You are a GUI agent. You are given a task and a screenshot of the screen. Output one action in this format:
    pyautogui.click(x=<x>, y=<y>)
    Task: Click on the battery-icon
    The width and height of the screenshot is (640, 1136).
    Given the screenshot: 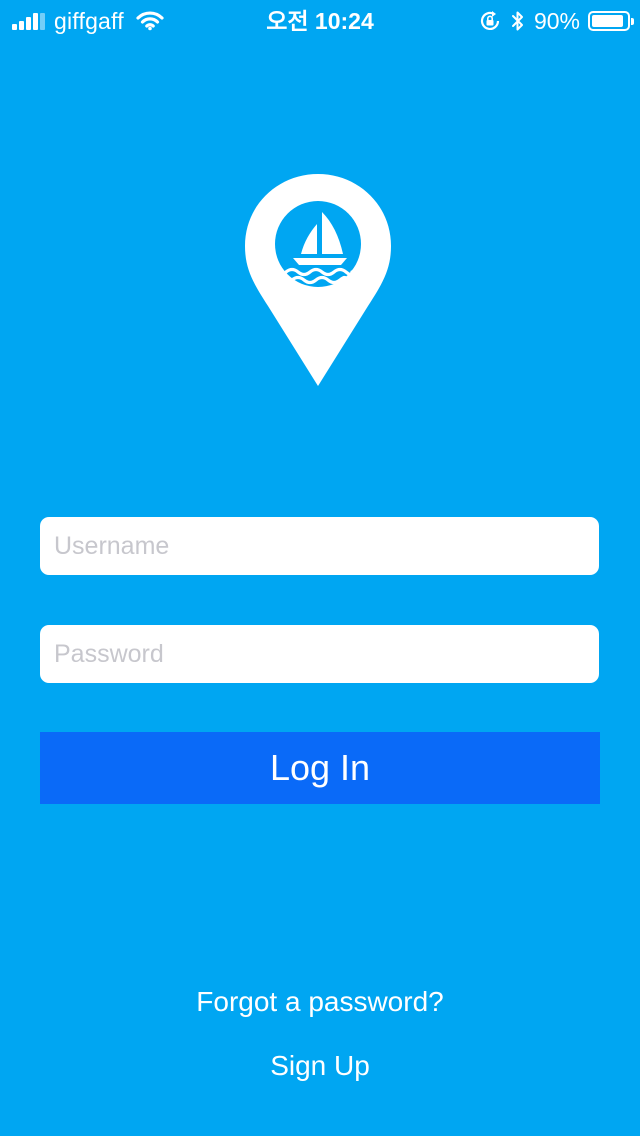 What is the action you would take?
    pyautogui.click(x=611, y=21)
    